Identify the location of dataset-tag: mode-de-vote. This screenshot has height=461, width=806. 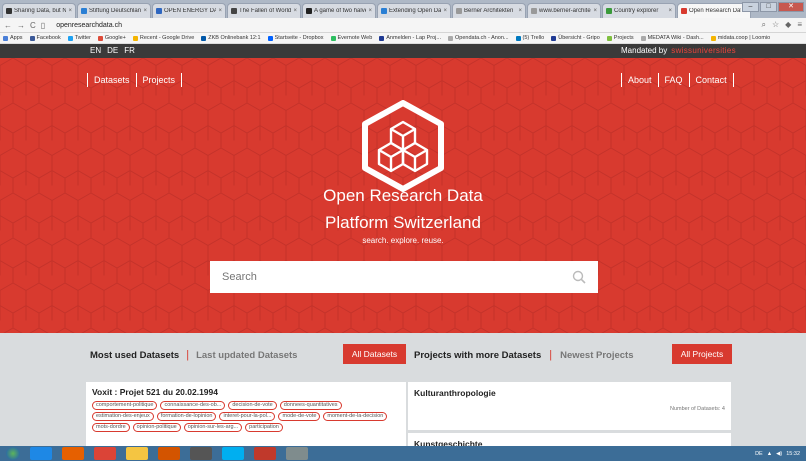
(299, 416).